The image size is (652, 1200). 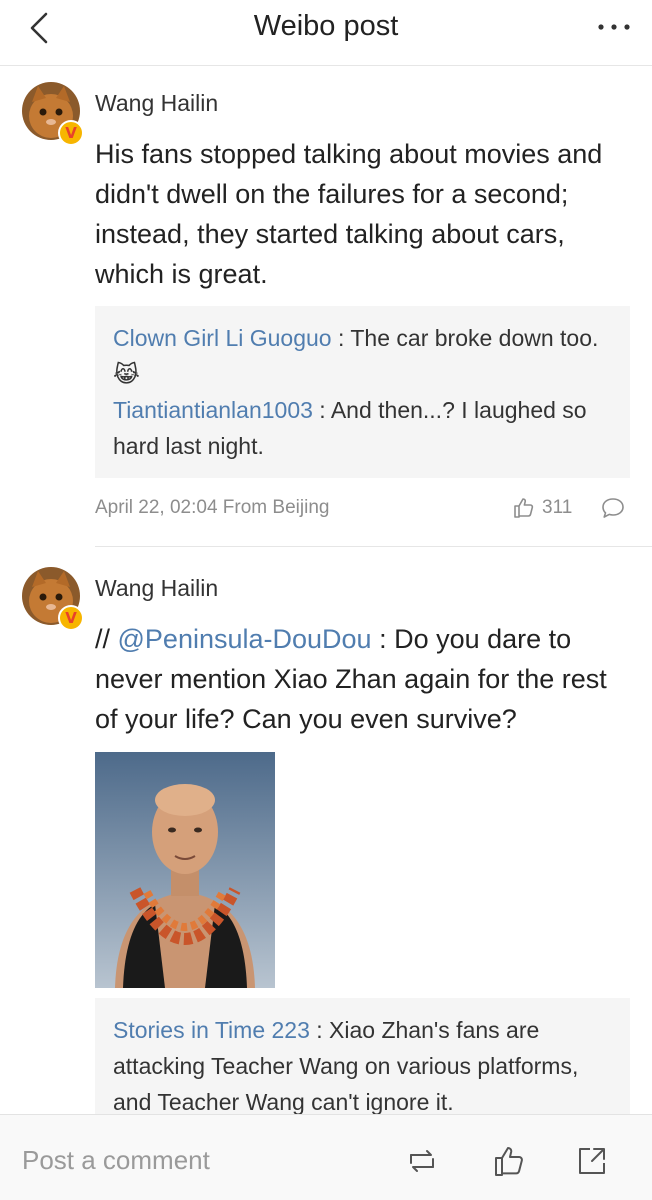 I want to click on repost-button, so click(x=422, y=1161).